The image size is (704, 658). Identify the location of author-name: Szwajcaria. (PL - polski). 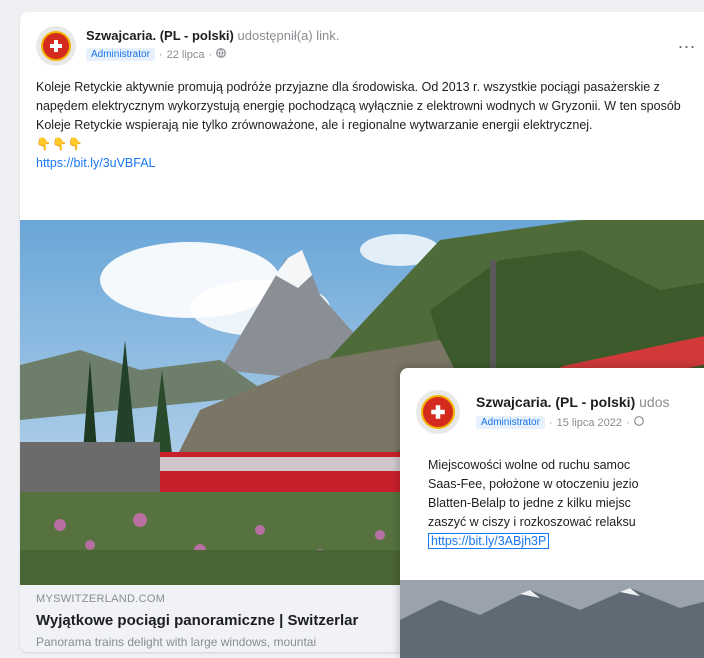
(160, 35).